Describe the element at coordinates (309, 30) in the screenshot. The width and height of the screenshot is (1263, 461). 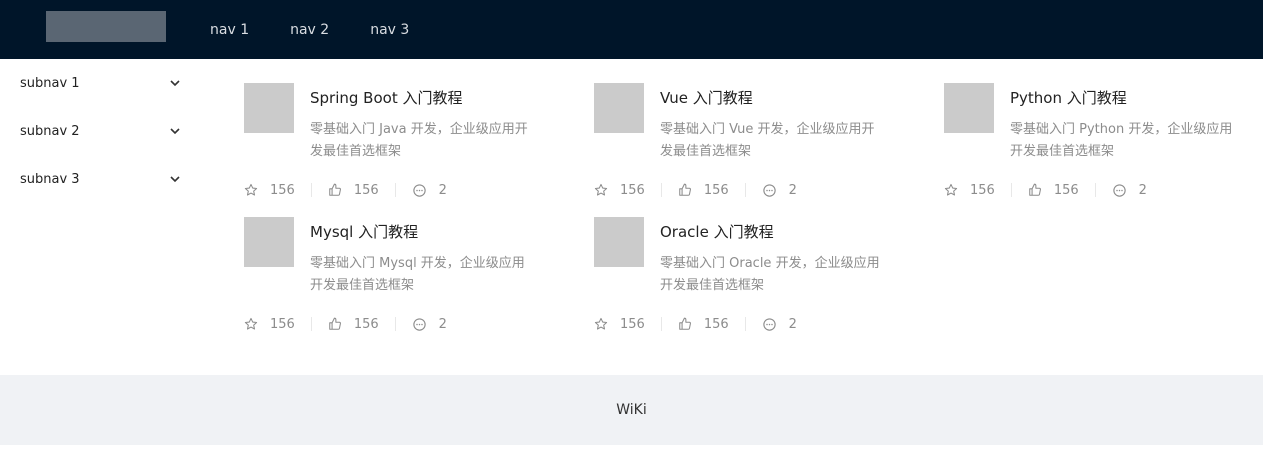
I see `nav-item-2: nav 2` at that location.